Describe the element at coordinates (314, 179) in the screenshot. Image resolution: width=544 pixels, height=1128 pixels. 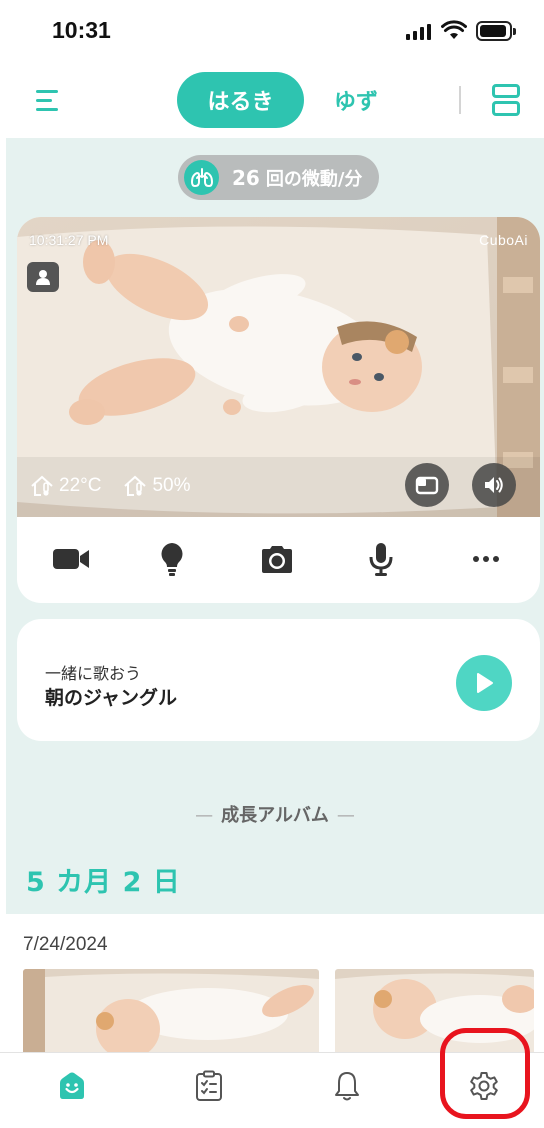
I see `breathing-unit: 回の微動/分` at that location.